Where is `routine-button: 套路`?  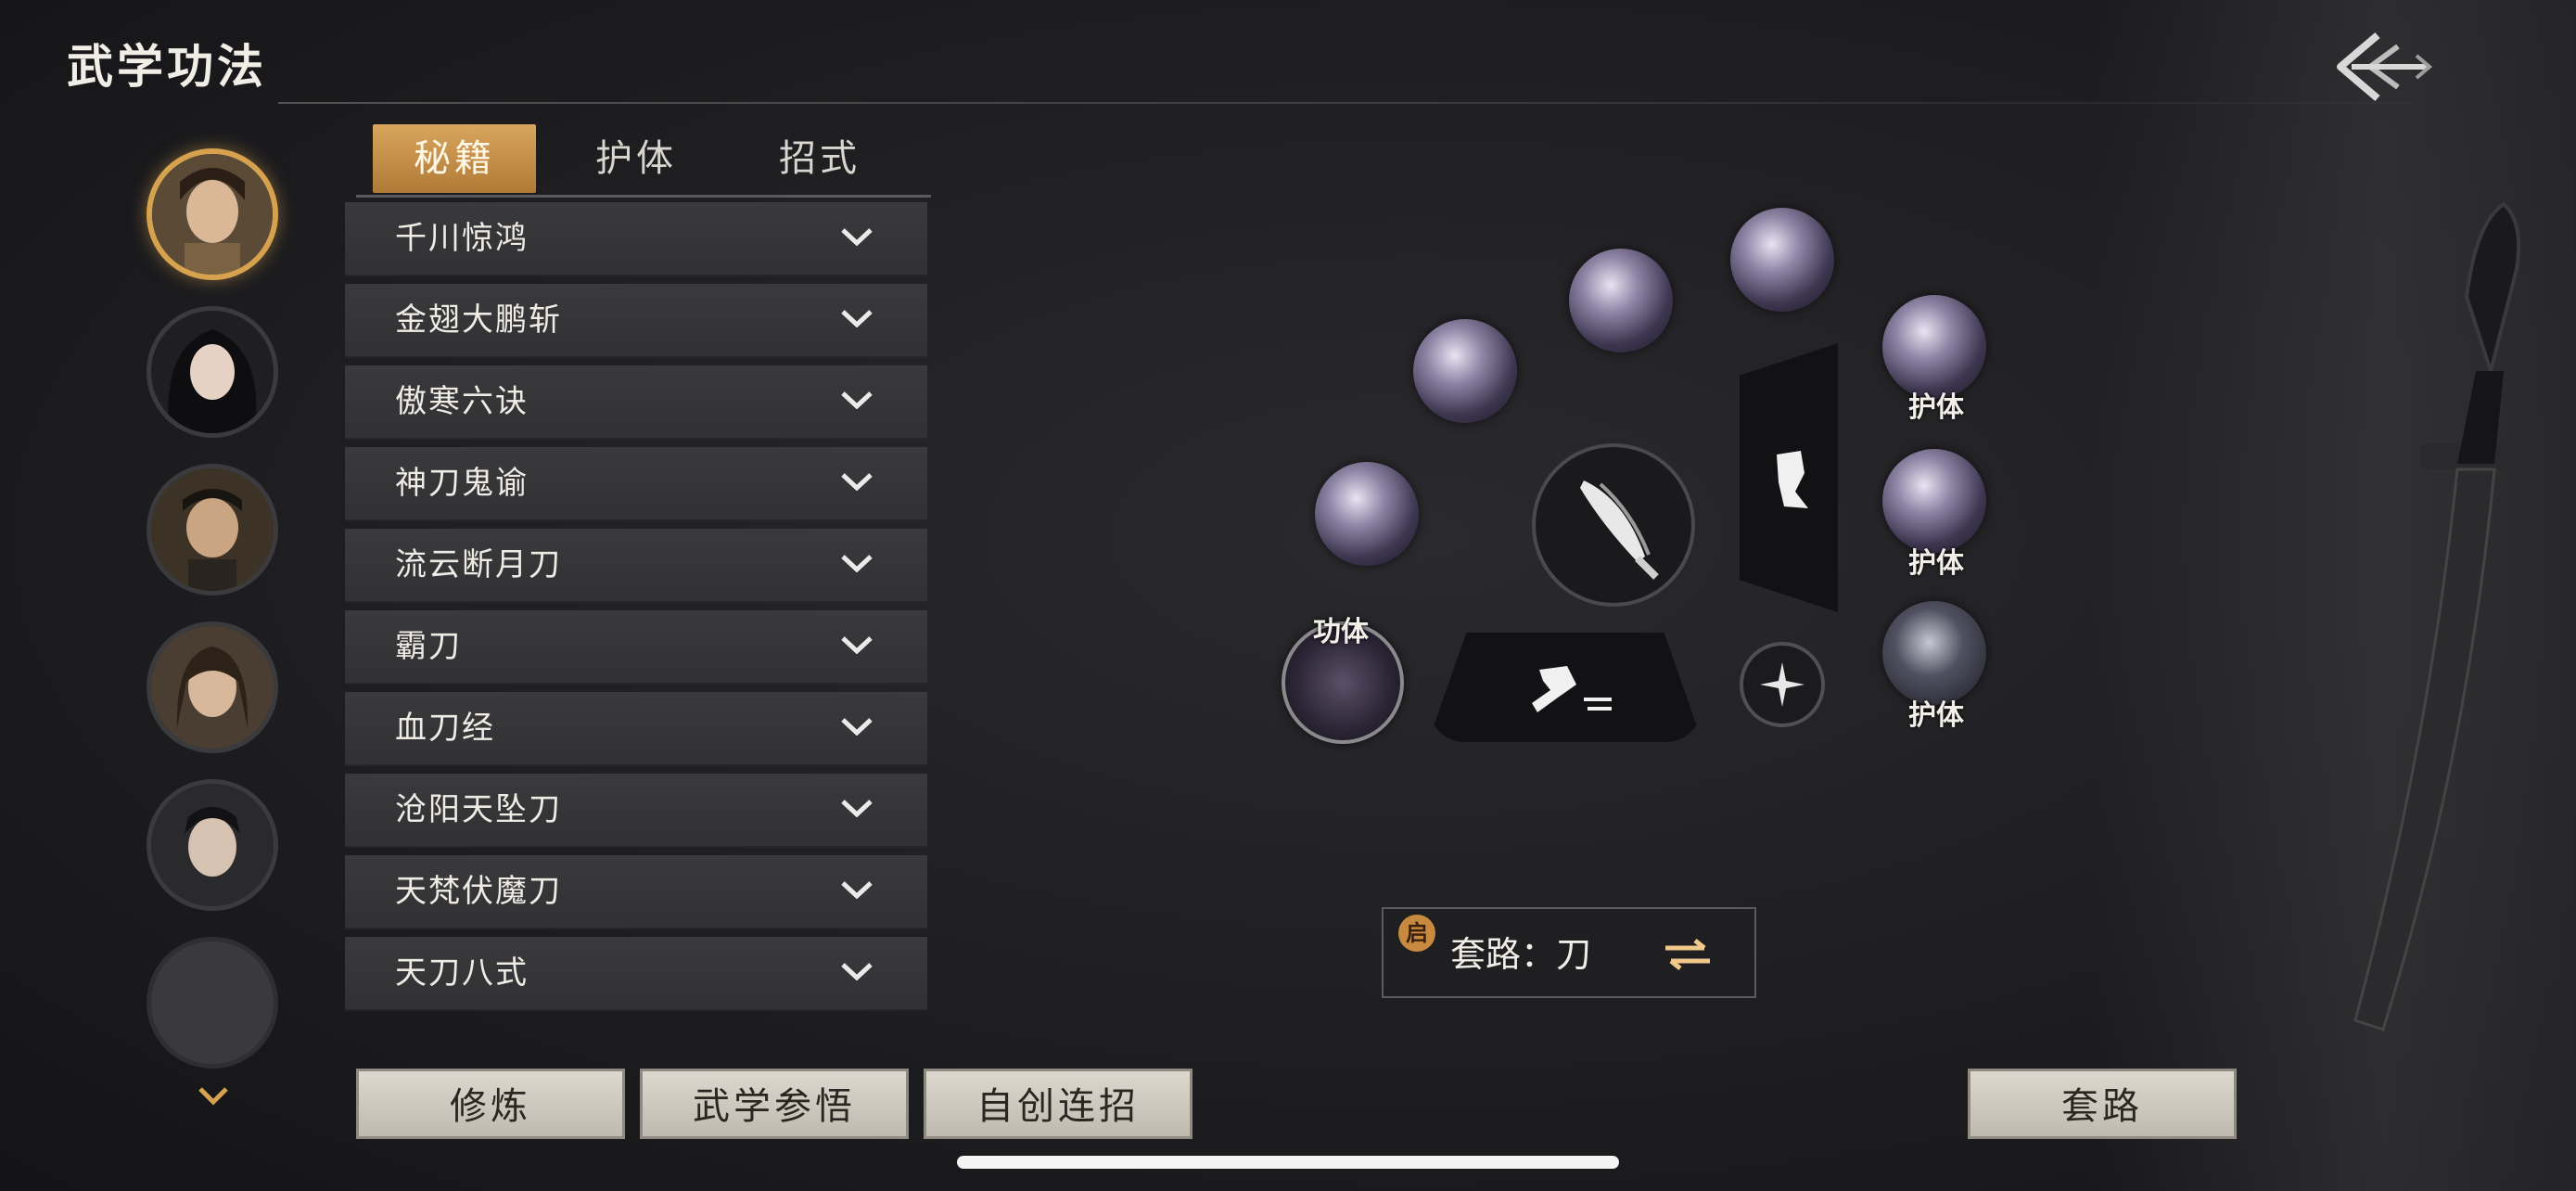 routine-button: 套路 is located at coordinates (2102, 1104).